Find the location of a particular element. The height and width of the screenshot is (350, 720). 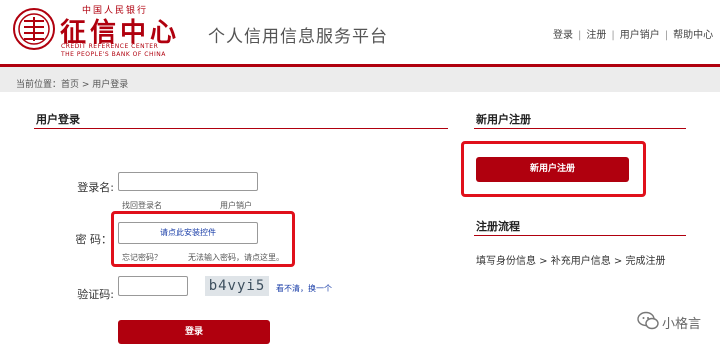

nav-login-link: 登录 is located at coordinates (563, 35).